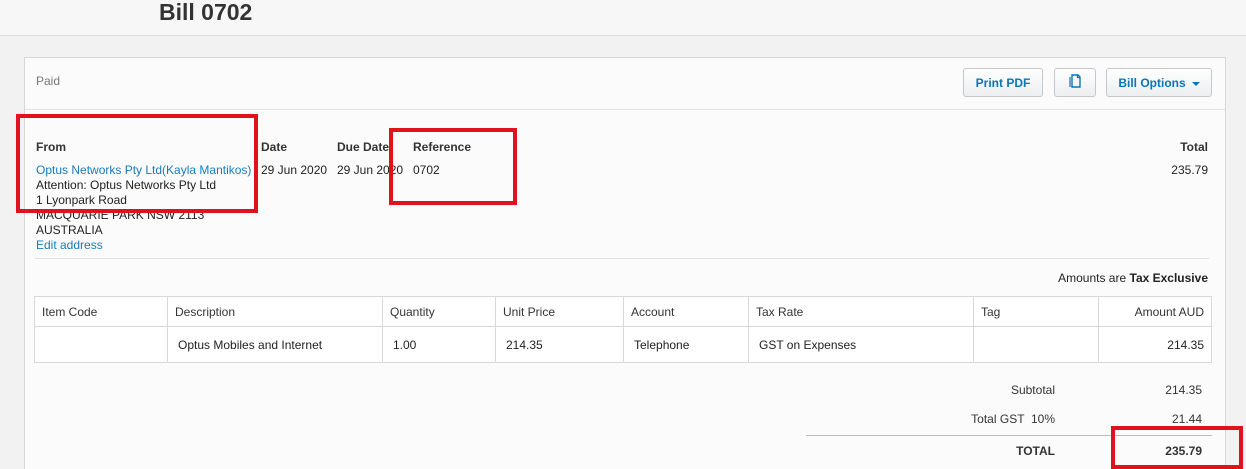 This screenshot has width=1246, height=469. Describe the element at coordinates (81, 200) in the screenshot. I see `address-line-1: 1 Lyonpark Road` at that location.